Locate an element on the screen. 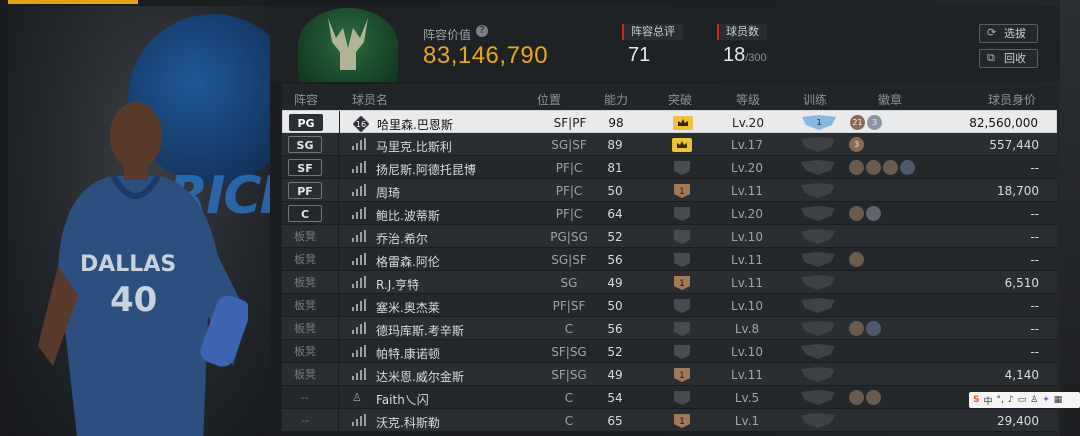  ime-keyboard-icon: ▭ is located at coordinates (1022, 400).